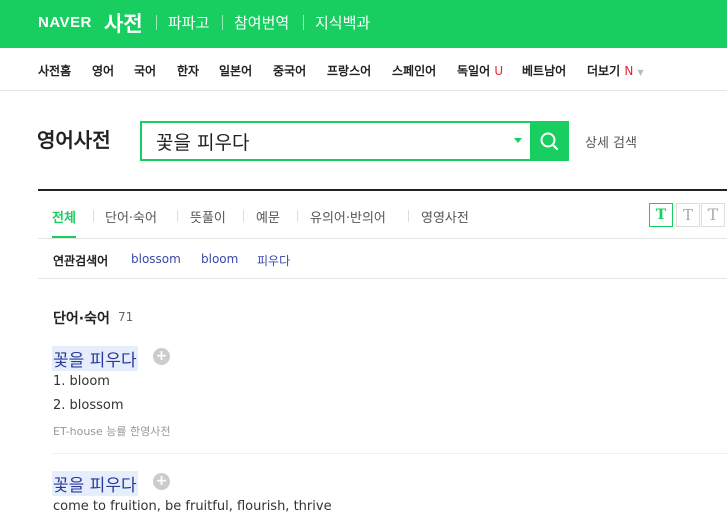 This screenshot has height=519, width=727. Describe the element at coordinates (611, 141) in the screenshot. I see `detail-search-link: 상세 검색` at that location.